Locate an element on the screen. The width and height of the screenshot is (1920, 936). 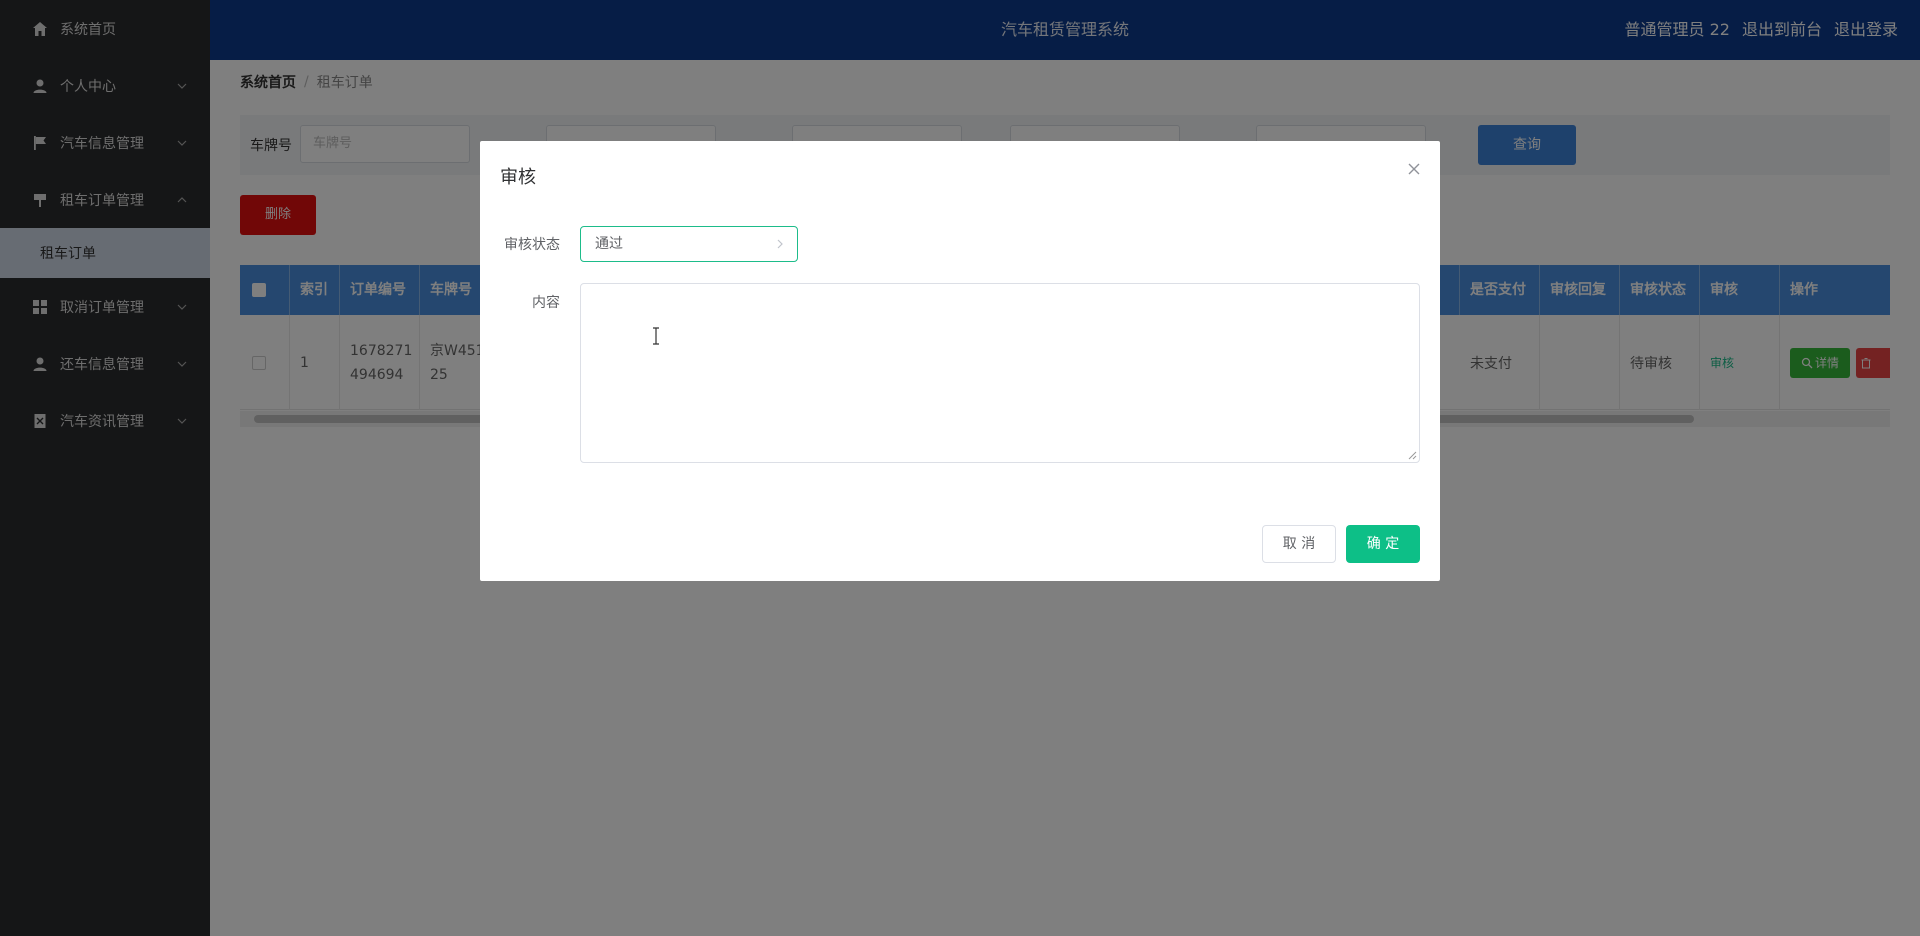
status-field-label: 审核状态 is located at coordinates (532, 245).